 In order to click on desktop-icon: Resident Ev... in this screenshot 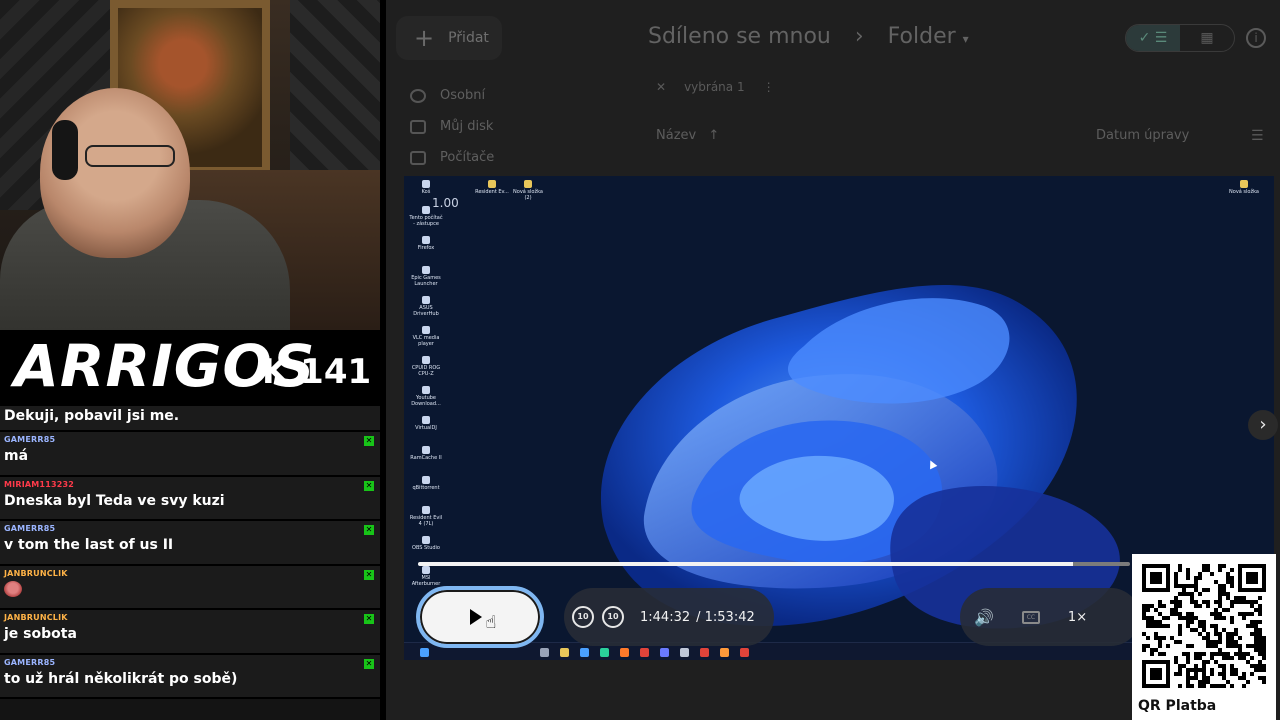, I will do `click(492, 187)`.